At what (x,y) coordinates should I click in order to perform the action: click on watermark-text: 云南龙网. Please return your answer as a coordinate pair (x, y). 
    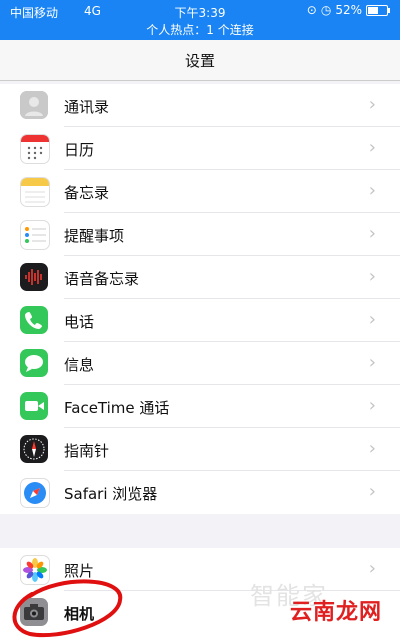
    Looking at the image, I should click on (336, 612).